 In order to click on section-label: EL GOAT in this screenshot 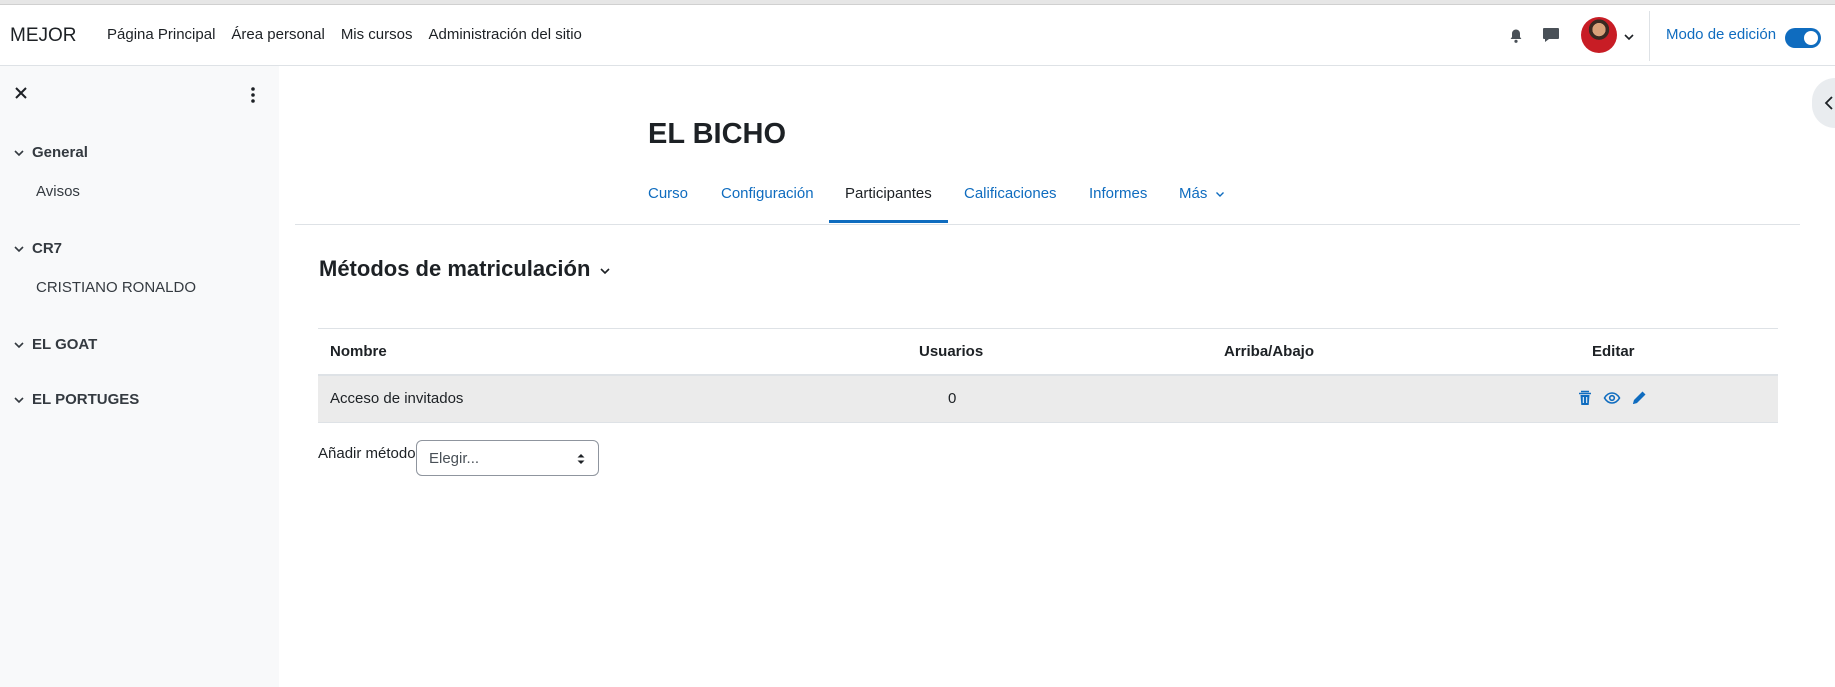, I will do `click(65, 344)`.